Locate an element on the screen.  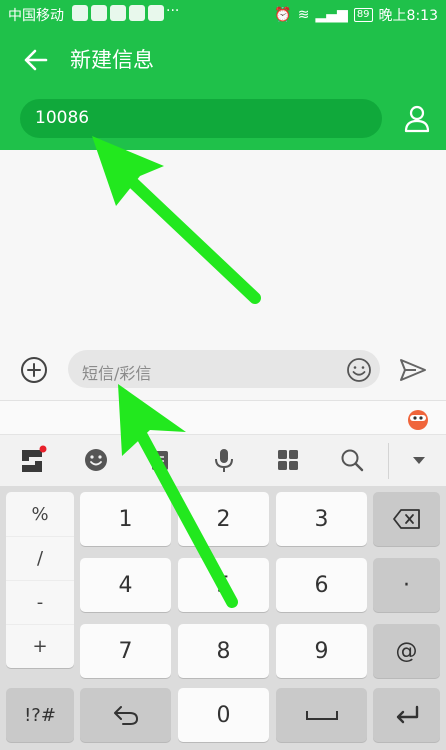
key-space is located at coordinates (321, 715).